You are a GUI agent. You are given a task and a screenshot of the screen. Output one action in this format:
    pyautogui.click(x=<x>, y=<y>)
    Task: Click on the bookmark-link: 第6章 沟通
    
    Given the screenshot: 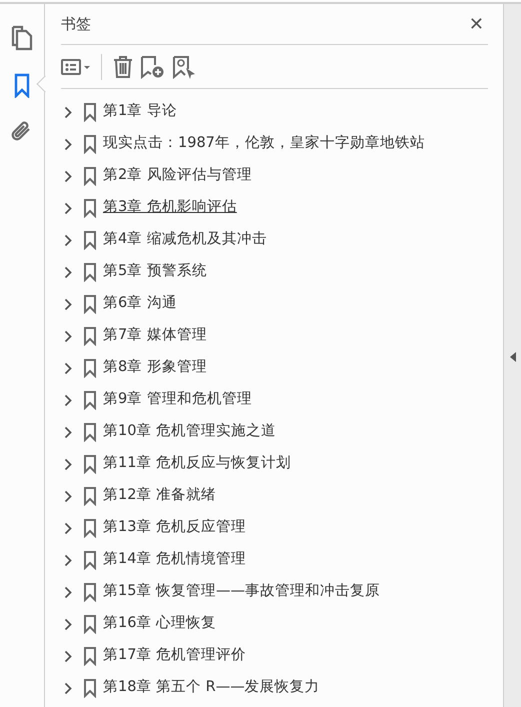 What is the action you would take?
    pyautogui.click(x=140, y=304)
    